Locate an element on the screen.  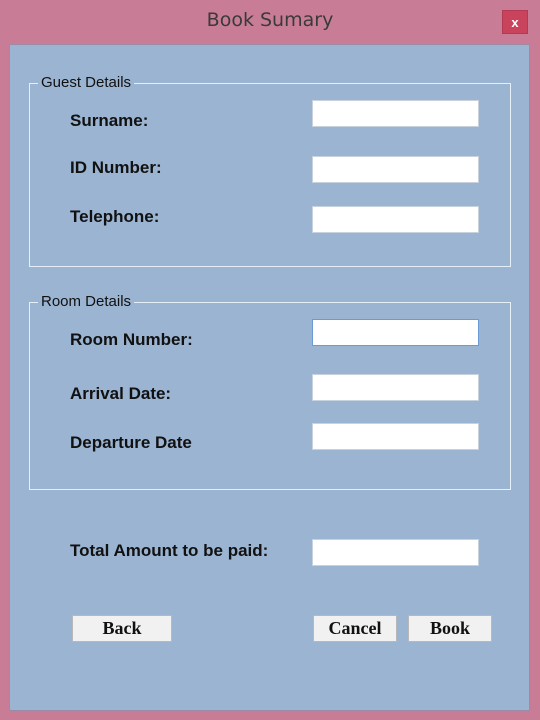
title-bar: Book Sumary x is located at coordinates (270, 22).